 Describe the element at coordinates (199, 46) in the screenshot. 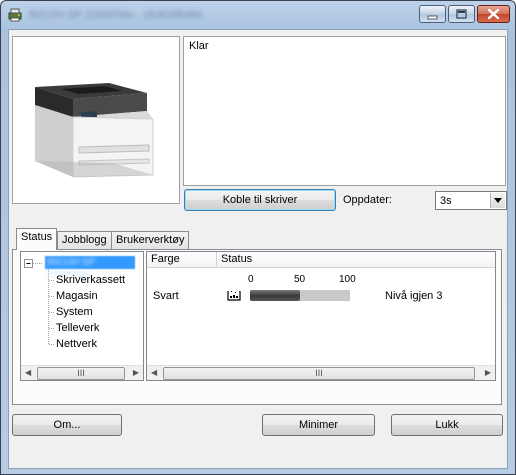

I see `status-message: Klar` at that location.